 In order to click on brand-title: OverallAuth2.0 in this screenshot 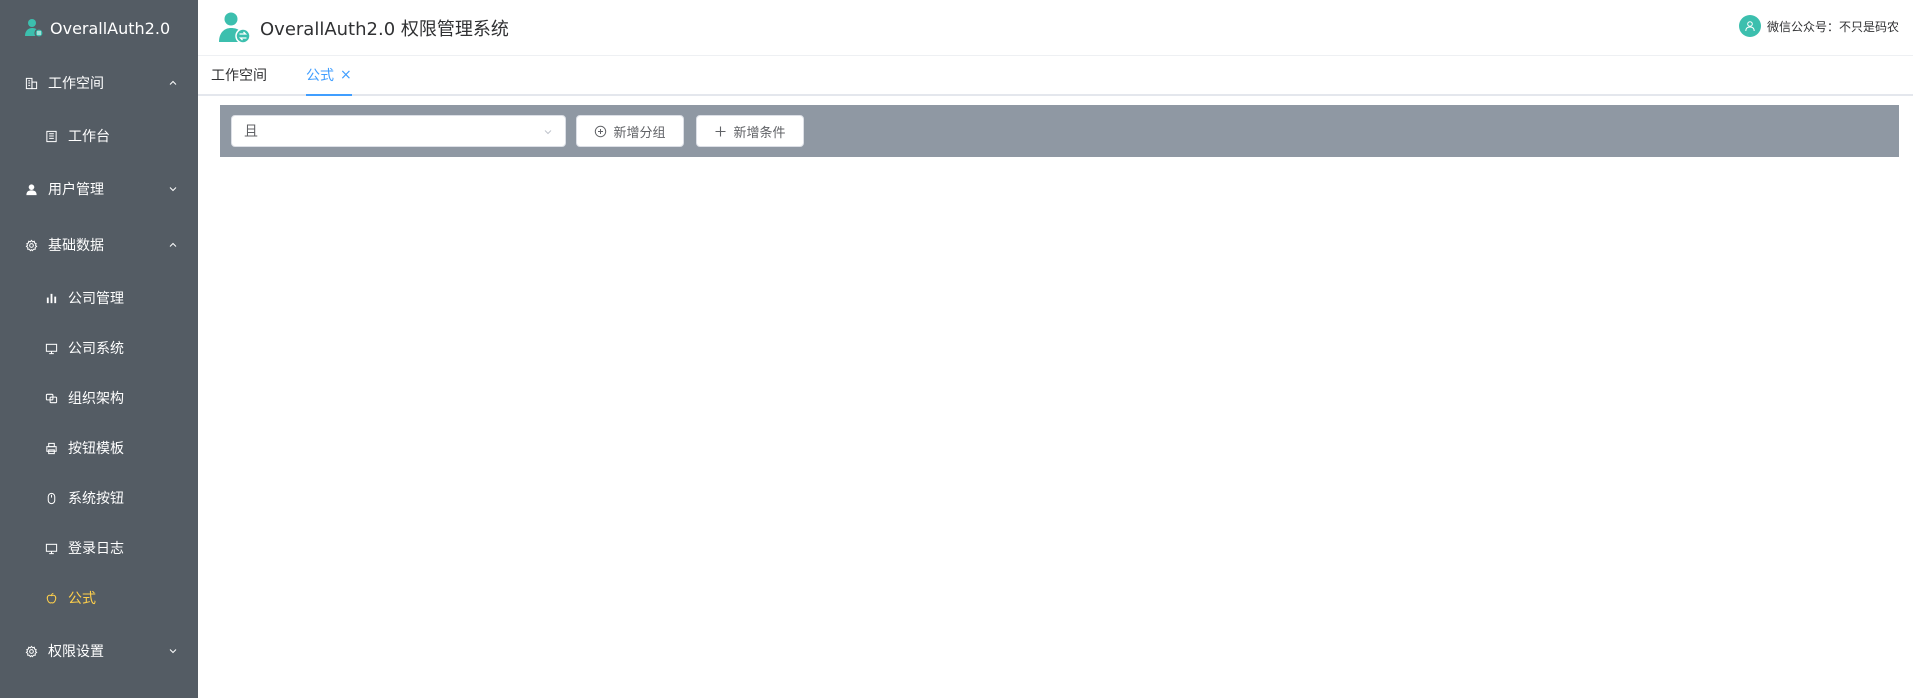, I will do `click(110, 28)`.